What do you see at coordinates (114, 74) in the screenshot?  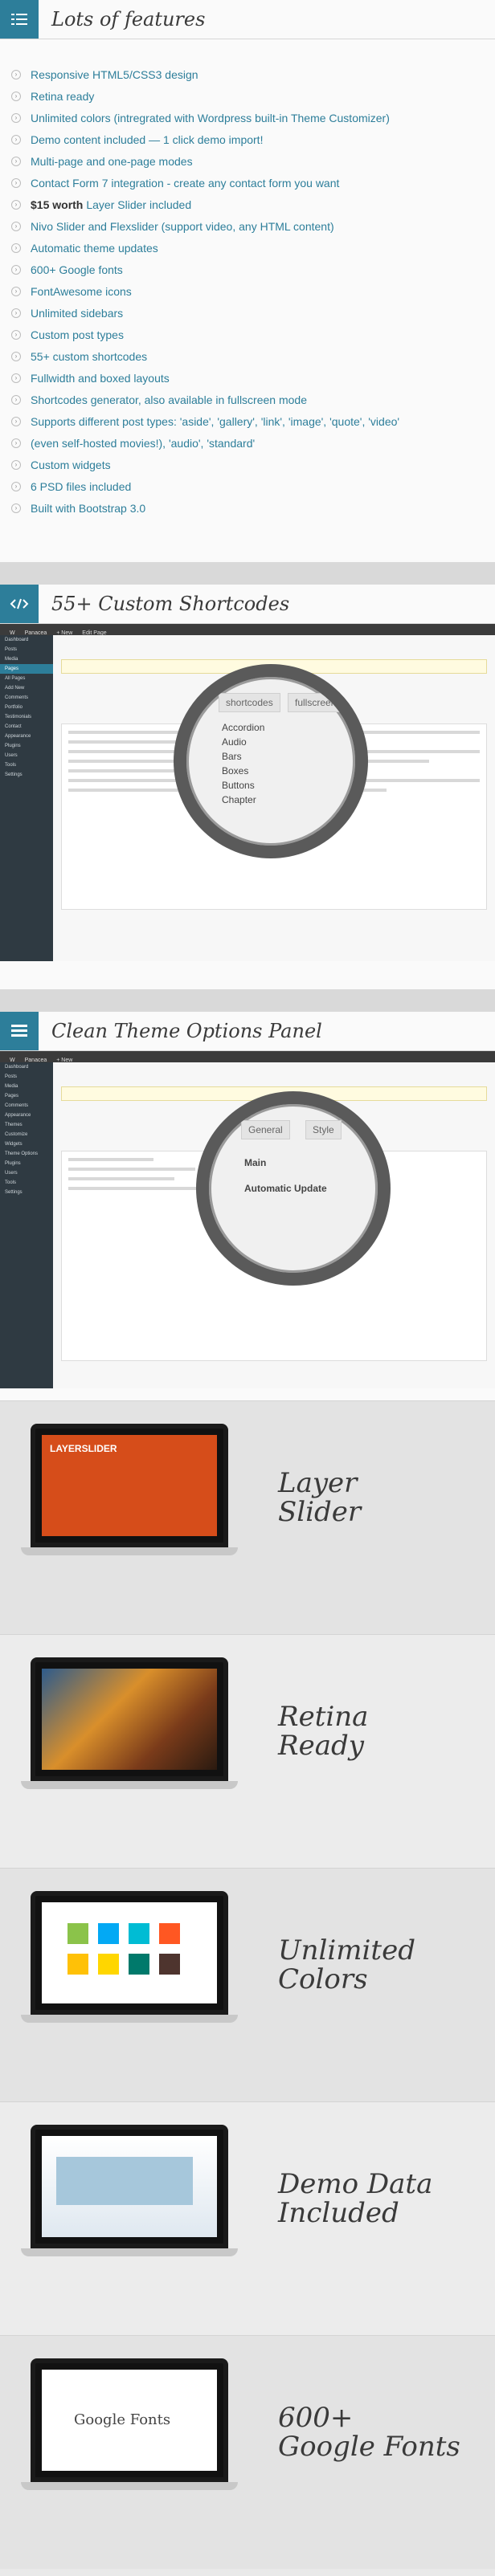 I see `feature-text: Responsive HTML5/CSS3 design` at bounding box center [114, 74].